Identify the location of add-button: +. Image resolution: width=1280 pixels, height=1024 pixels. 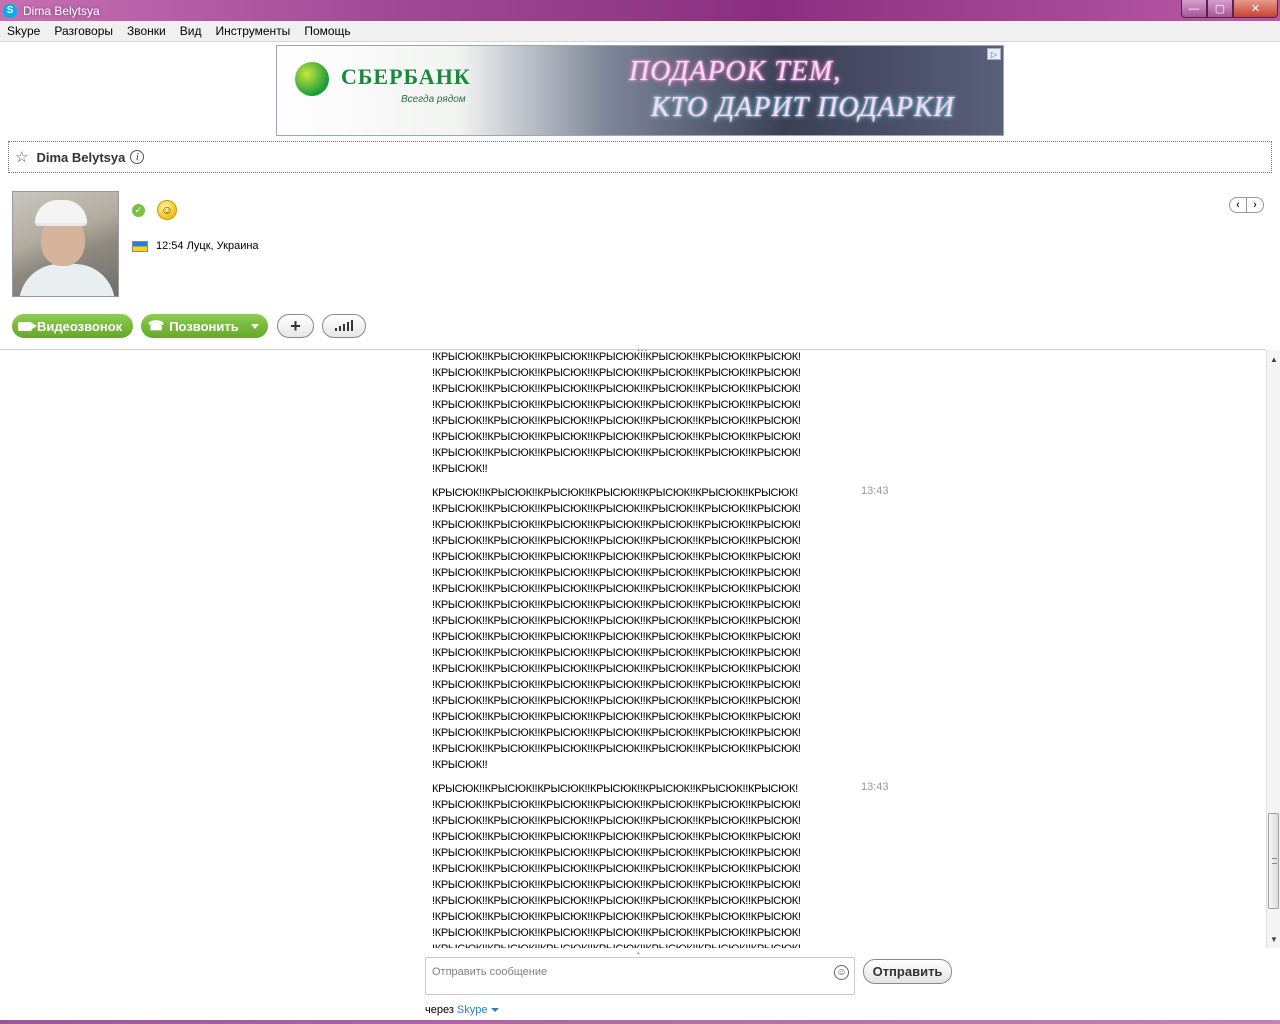
(295, 326).